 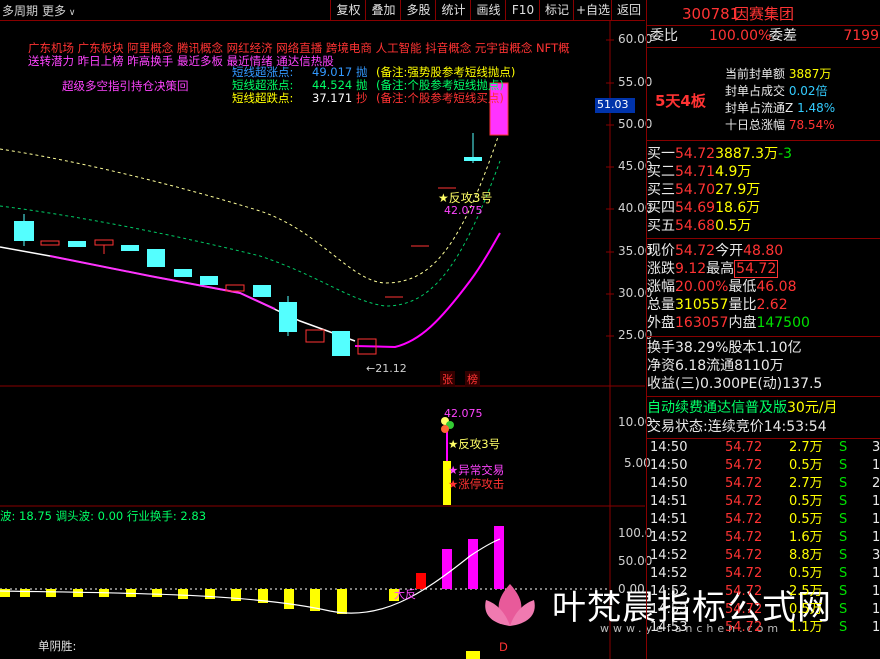 I want to click on leaderboard-tag: 榜, so click(x=472, y=379).